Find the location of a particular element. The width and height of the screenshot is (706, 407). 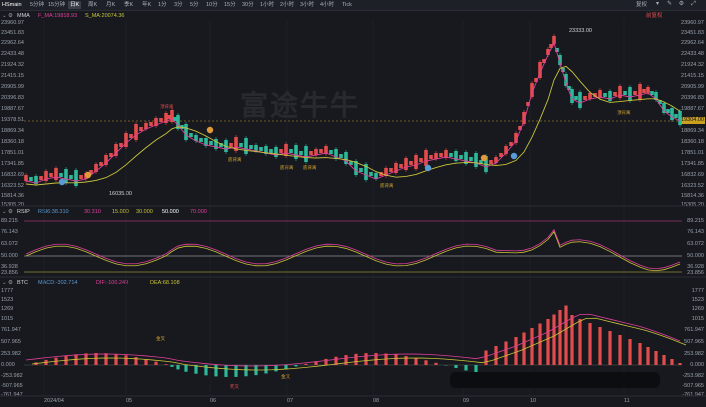

rsi-line is located at coordinates (353, 251).